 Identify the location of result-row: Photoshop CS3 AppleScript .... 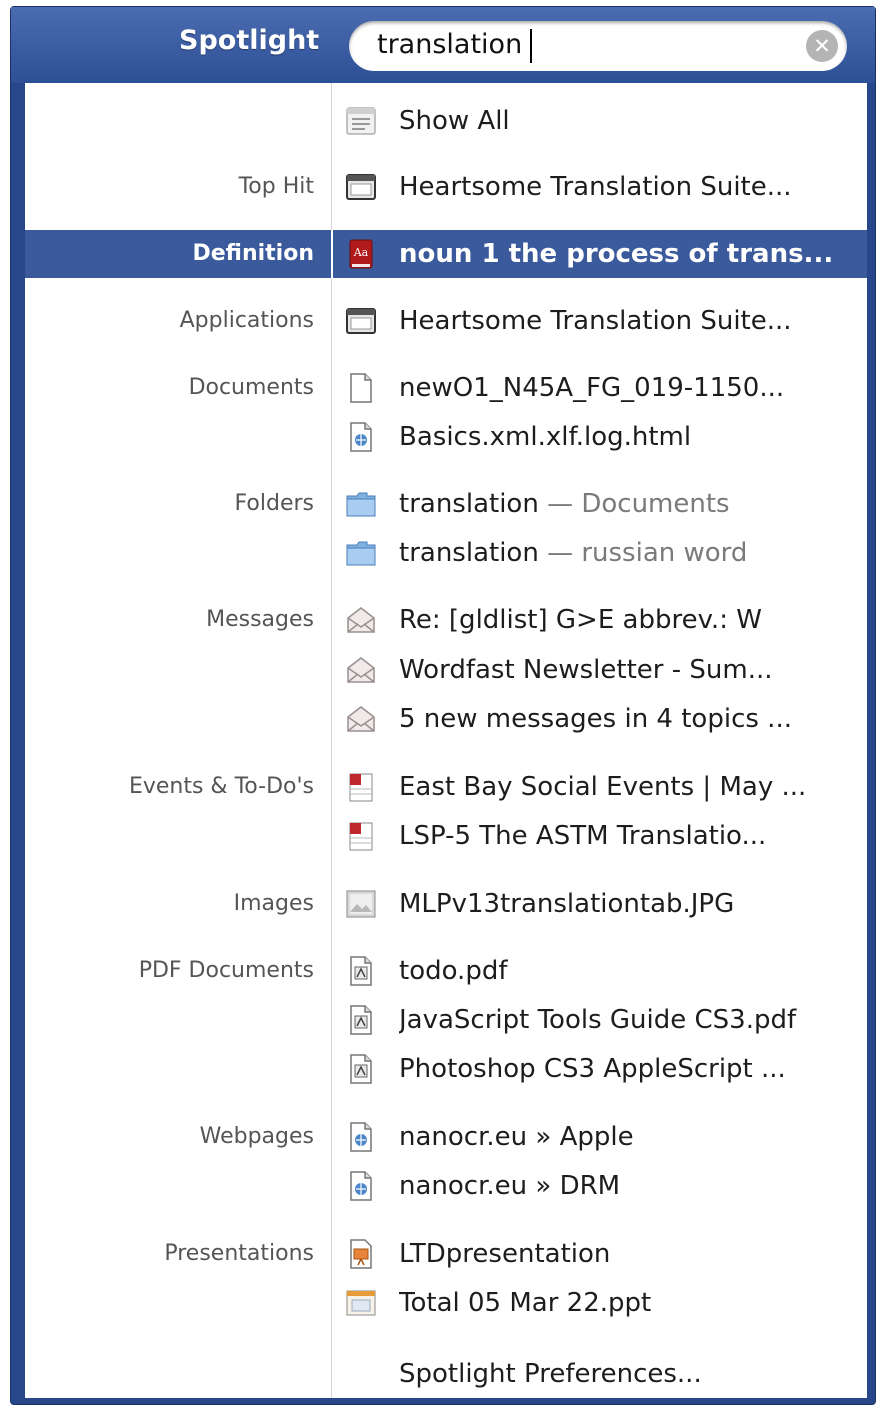
(446, 1069).